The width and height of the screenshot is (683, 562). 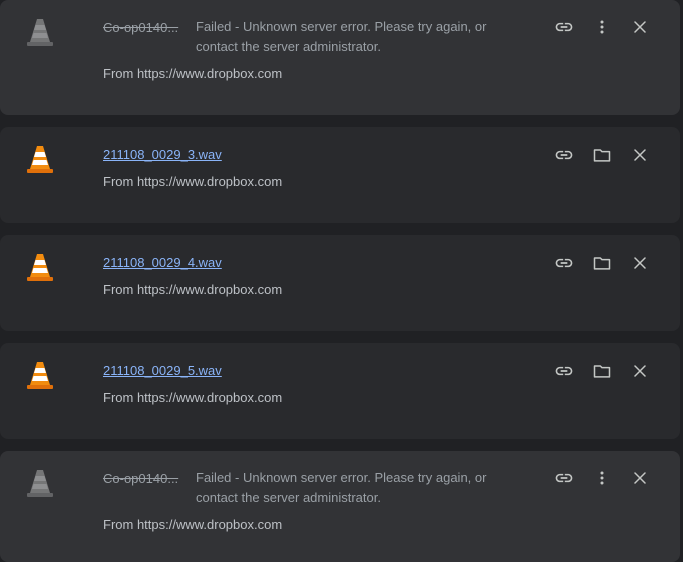 What do you see at coordinates (162, 370) in the screenshot?
I see `file-name-link: 211108_0029_5.wav` at bounding box center [162, 370].